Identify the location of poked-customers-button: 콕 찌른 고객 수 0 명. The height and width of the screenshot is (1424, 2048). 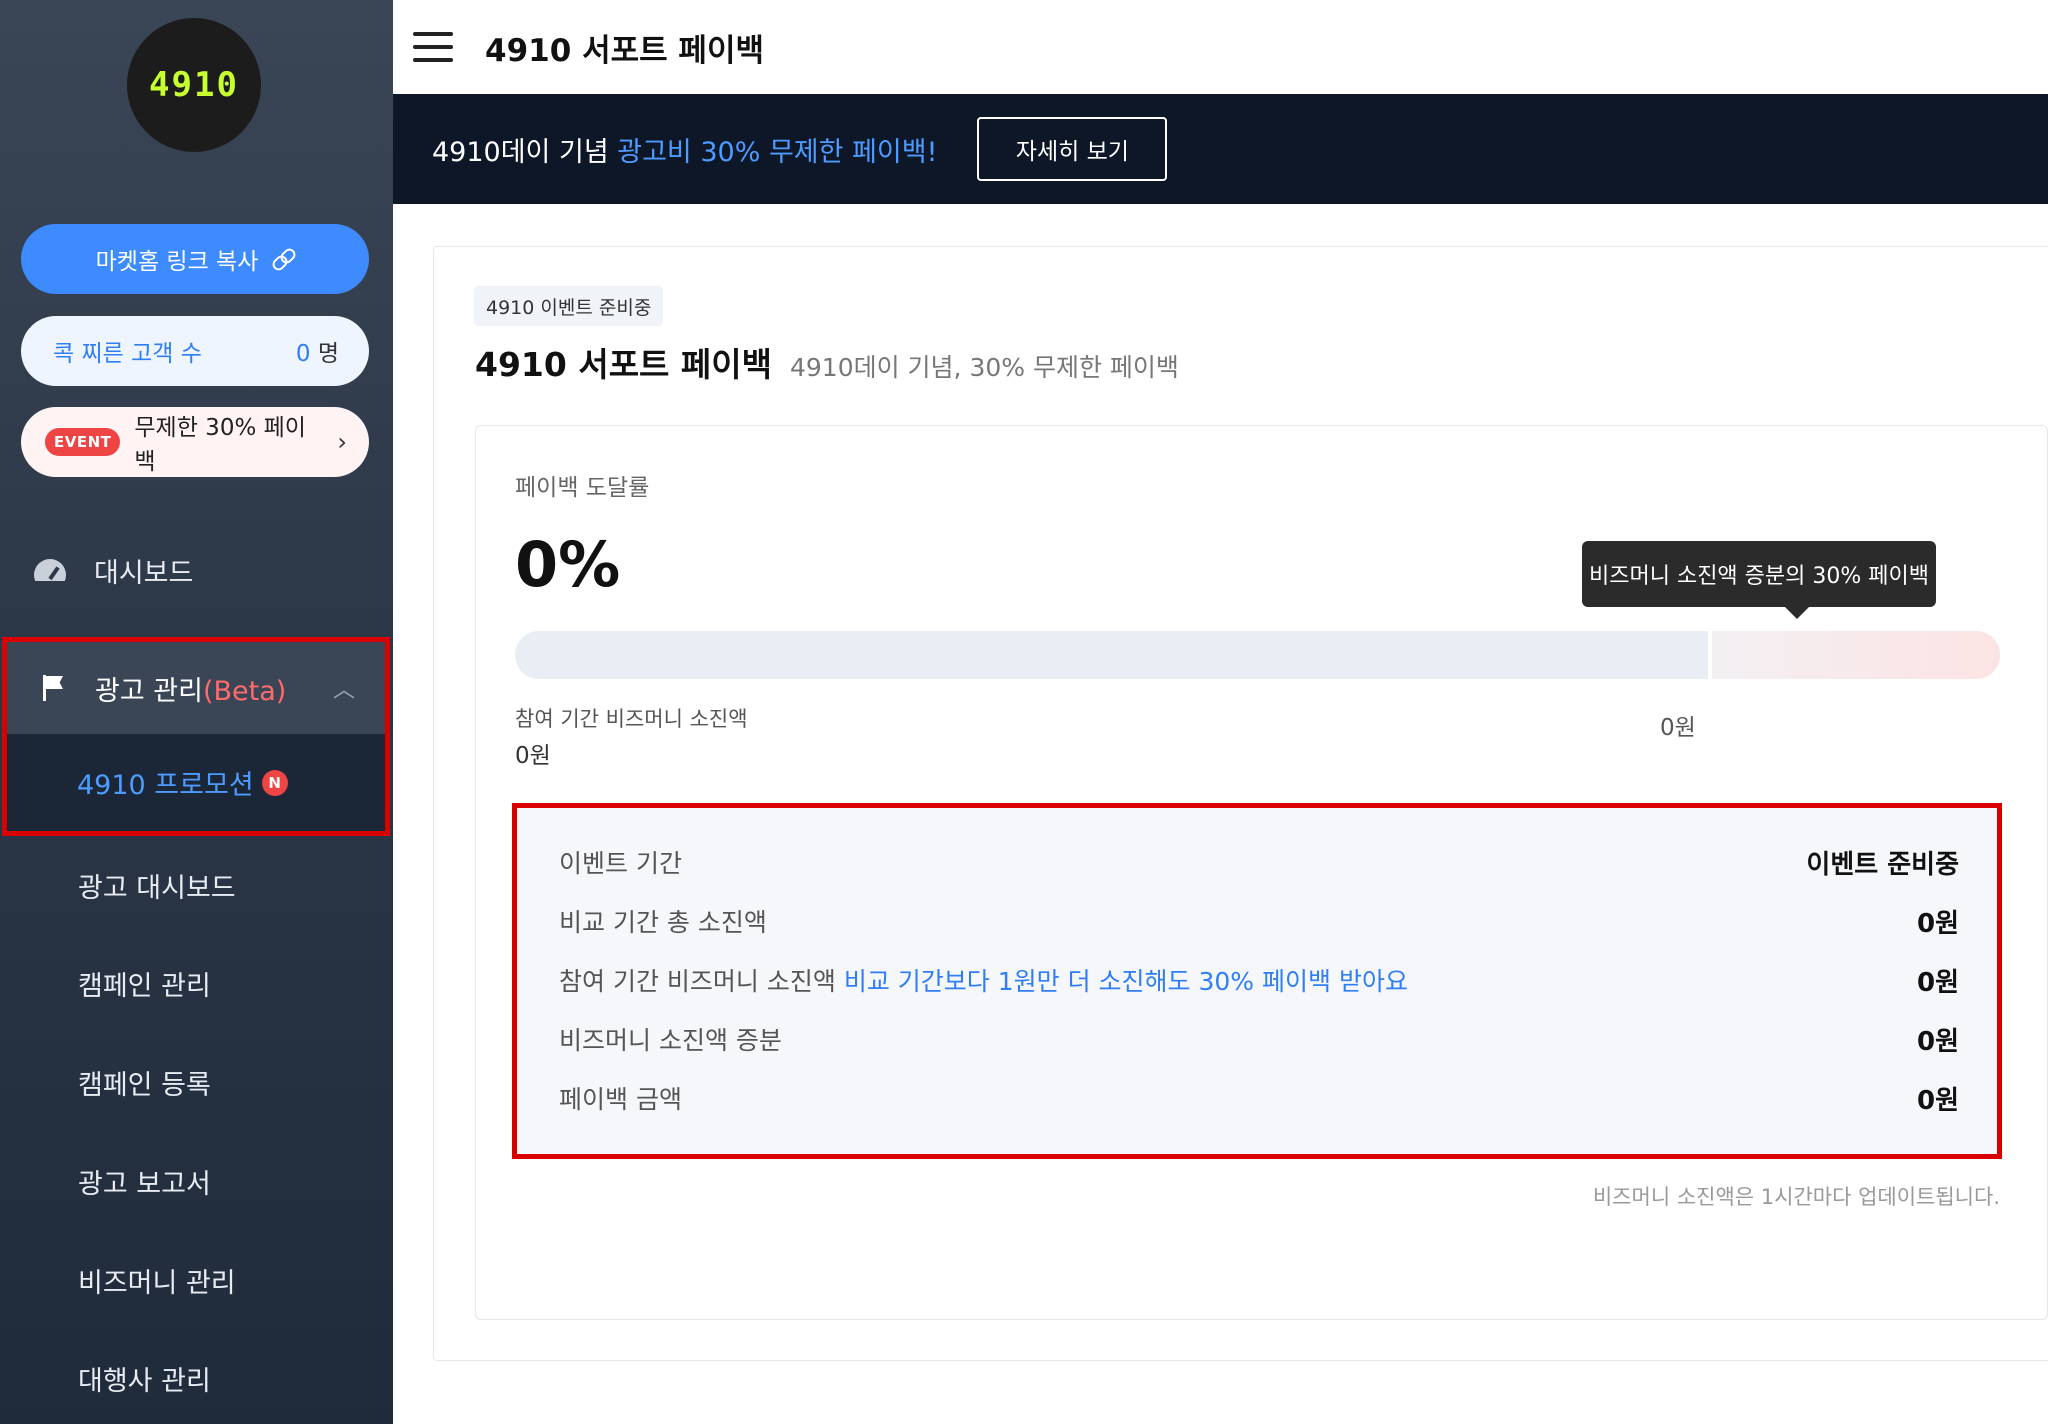
(195, 351).